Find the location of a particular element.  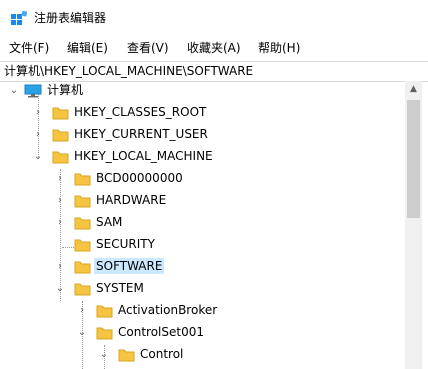

tree-node-software: › SOFTWARE is located at coordinates (200, 268).